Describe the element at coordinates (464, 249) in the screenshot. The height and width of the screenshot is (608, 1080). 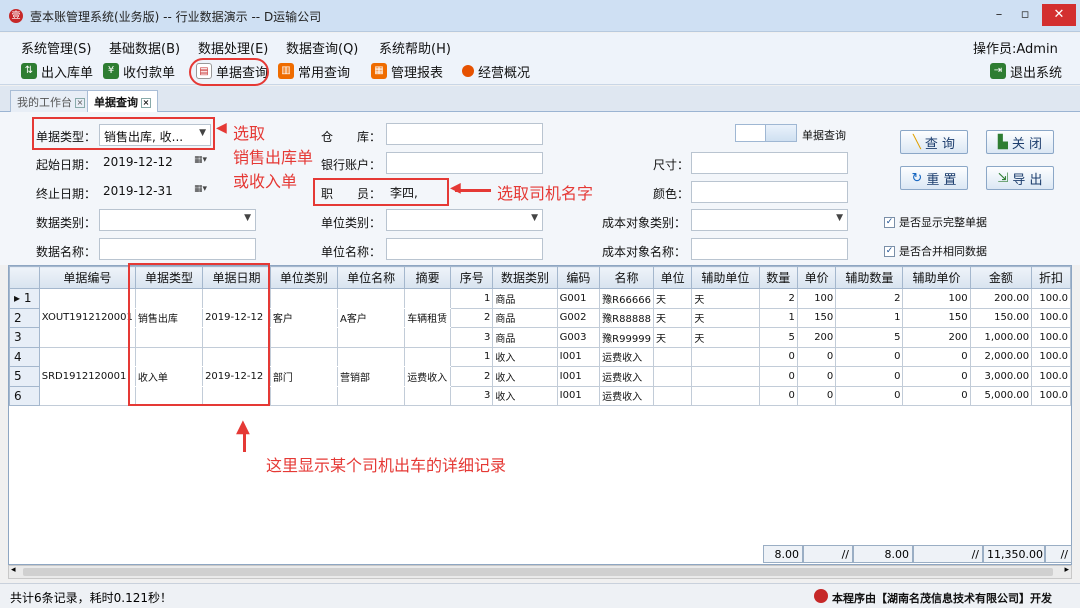
I see `unit-name-input` at that location.